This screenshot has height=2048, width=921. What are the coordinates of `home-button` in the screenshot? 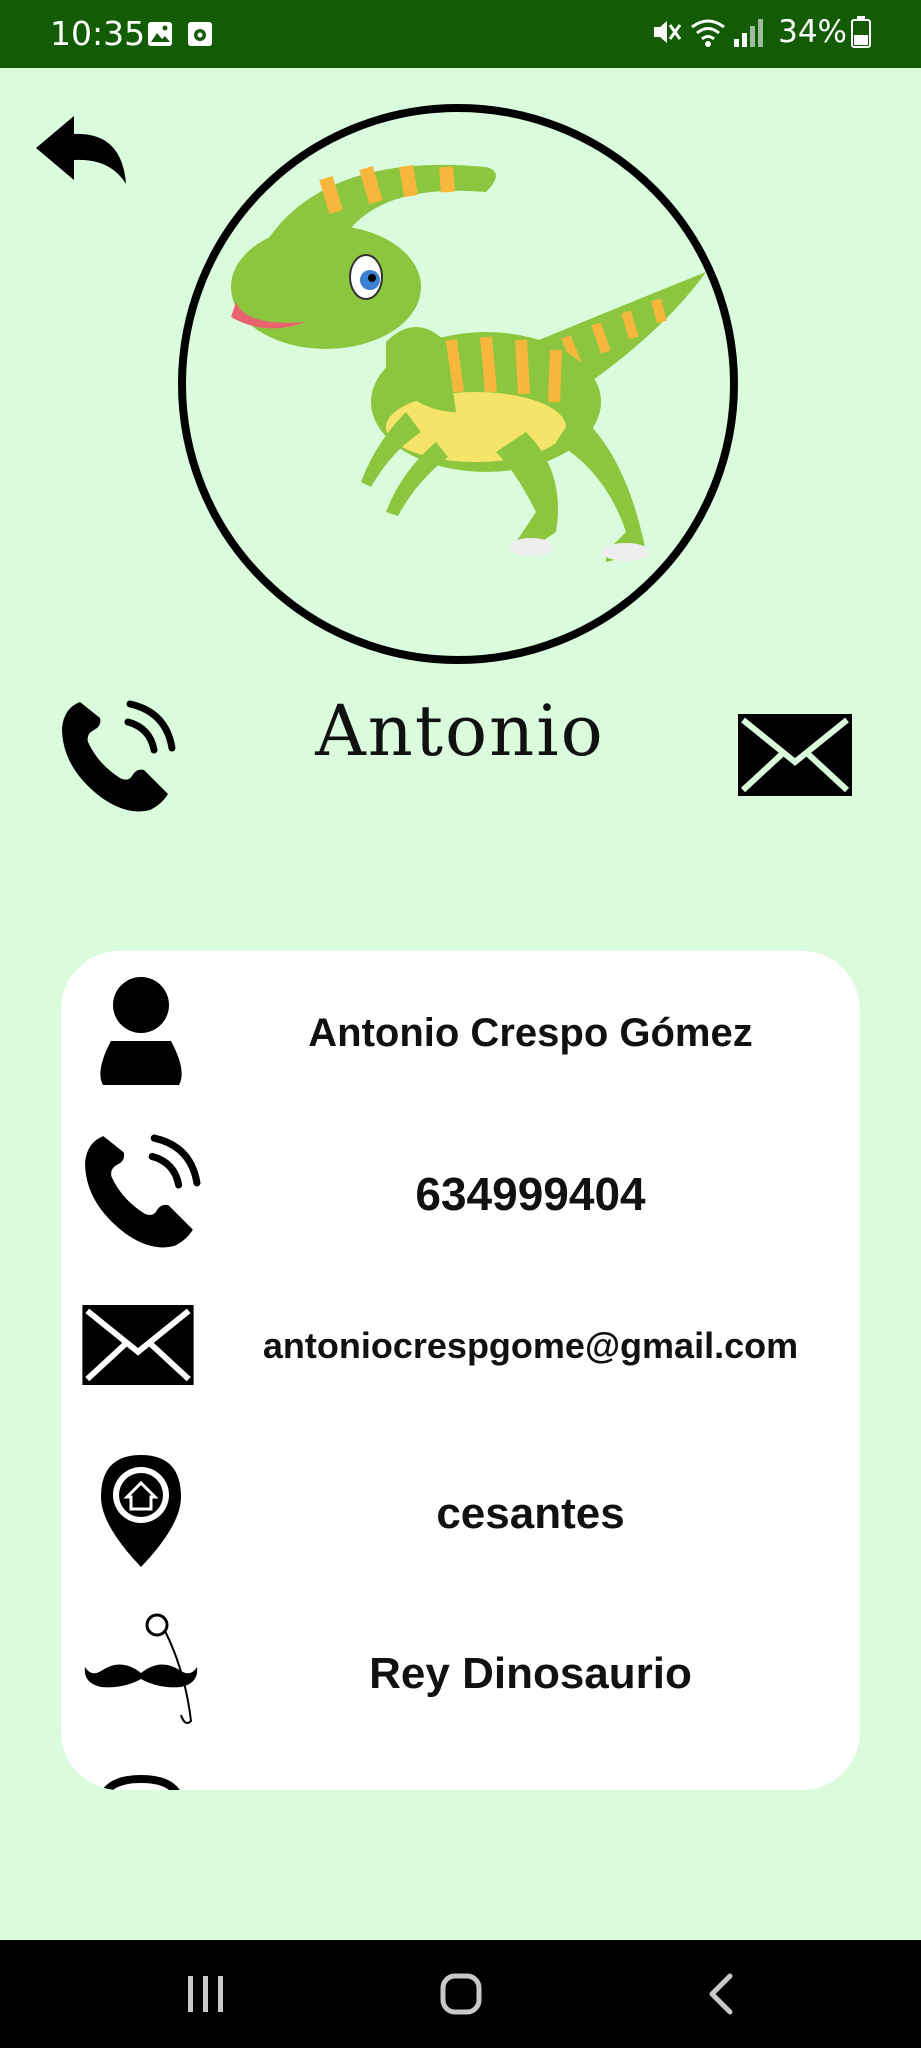 It's located at (461, 1994).